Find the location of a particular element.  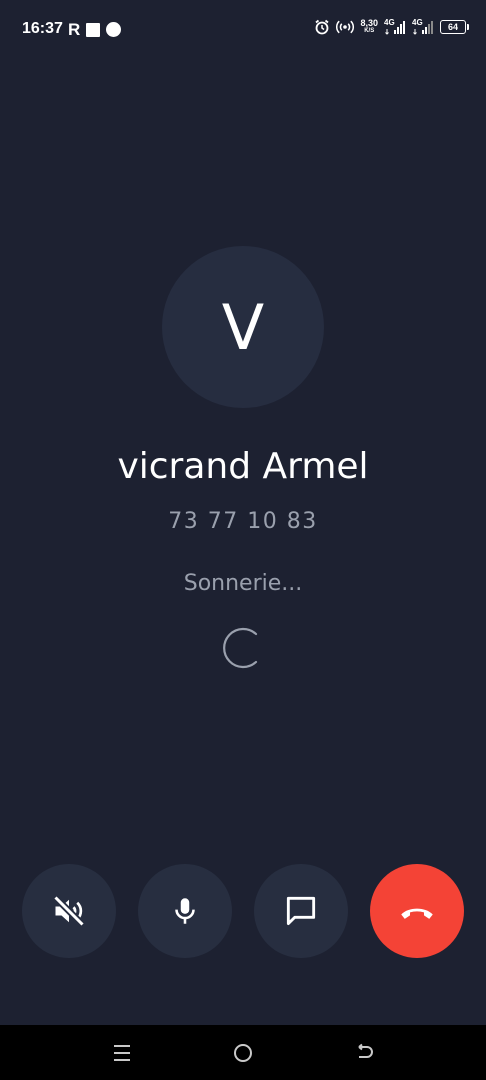

caller-avatar: V is located at coordinates (243, 327).